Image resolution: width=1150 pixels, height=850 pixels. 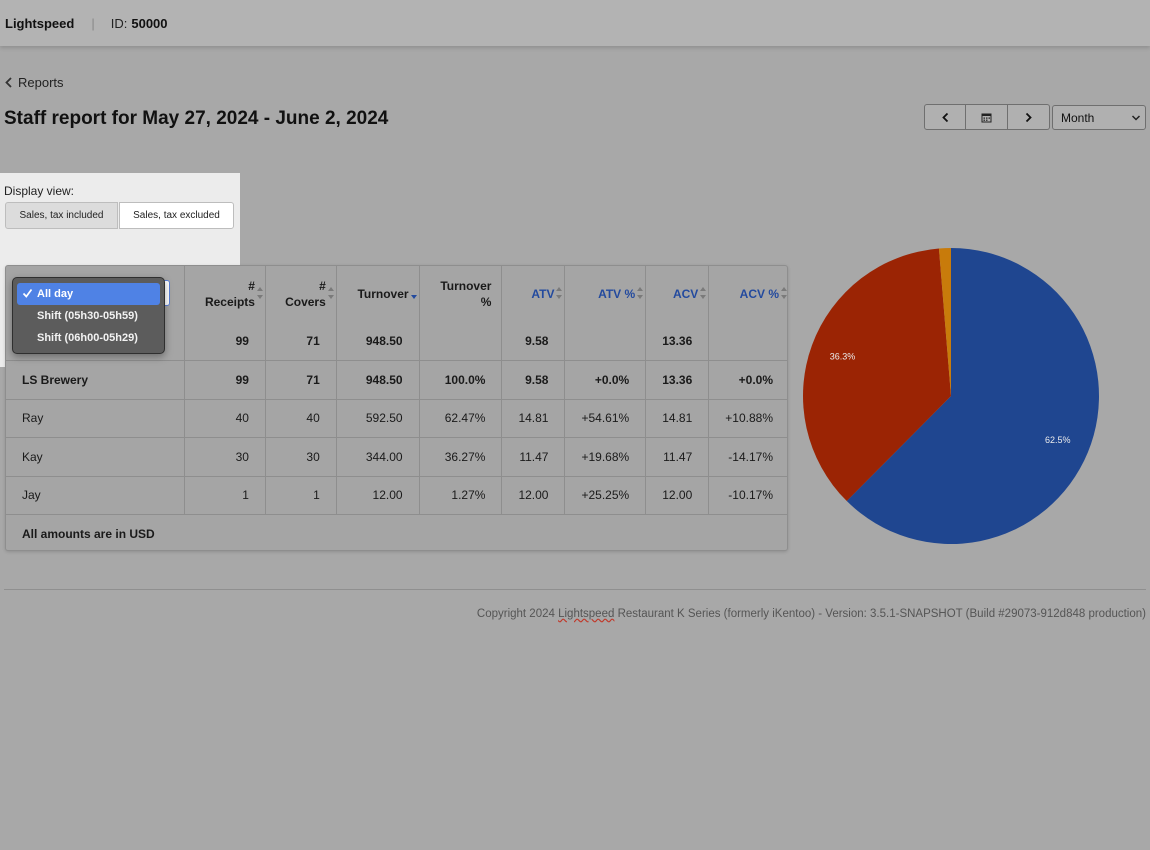 What do you see at coordinates (27, 293) in the screenshot?
I see `checkmark-icon` at bounding box center [27, 293].